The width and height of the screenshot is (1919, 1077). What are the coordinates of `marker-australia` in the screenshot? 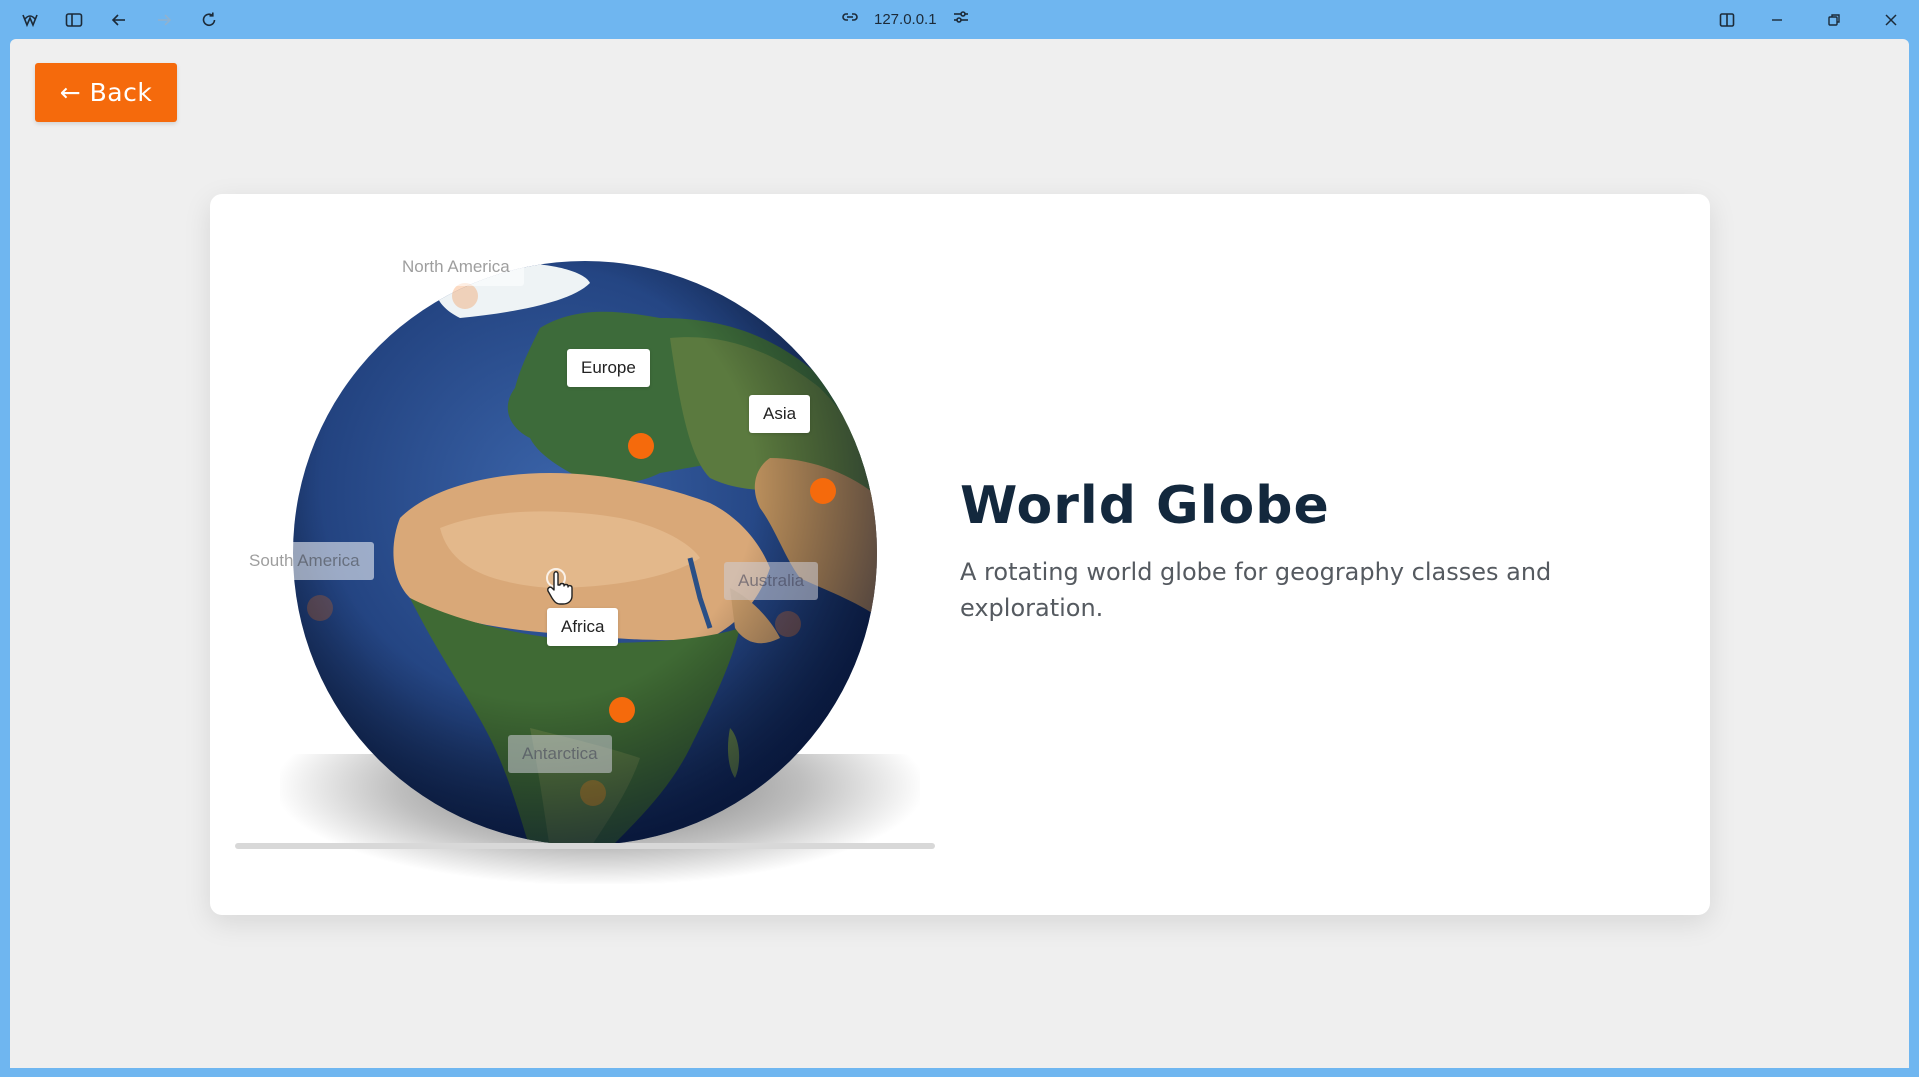 It's located at (788, 624).